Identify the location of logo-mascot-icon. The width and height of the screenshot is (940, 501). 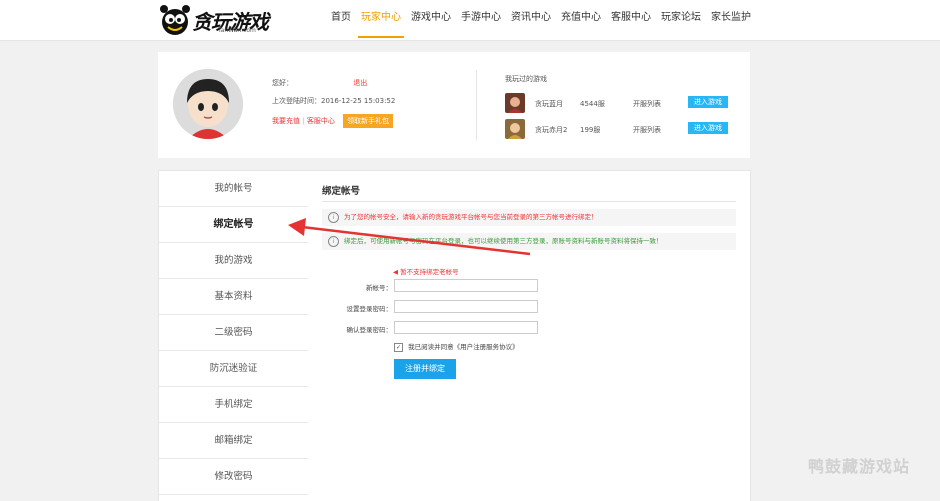
(175, 20).